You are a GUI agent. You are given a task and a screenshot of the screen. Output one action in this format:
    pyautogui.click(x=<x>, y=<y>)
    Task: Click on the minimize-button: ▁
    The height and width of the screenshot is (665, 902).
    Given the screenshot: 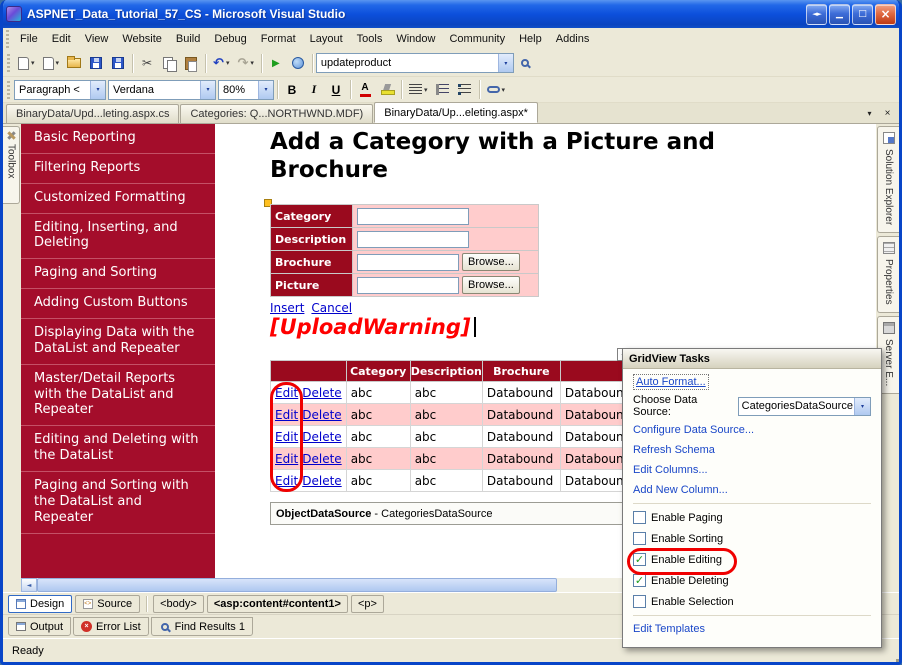 What is the action you would take?
    pyautogui.click(x=839, y=14)
    